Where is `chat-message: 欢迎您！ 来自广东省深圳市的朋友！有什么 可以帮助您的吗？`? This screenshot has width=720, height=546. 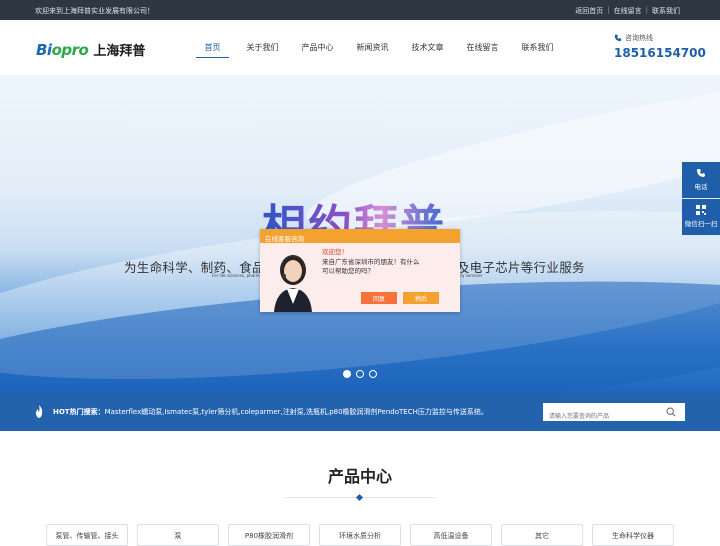 chat-message: 欢迎您！ 来自广东省深圳市的朋友！有什么 可以帮助您的吗？ is located at coordinates (371, 262).